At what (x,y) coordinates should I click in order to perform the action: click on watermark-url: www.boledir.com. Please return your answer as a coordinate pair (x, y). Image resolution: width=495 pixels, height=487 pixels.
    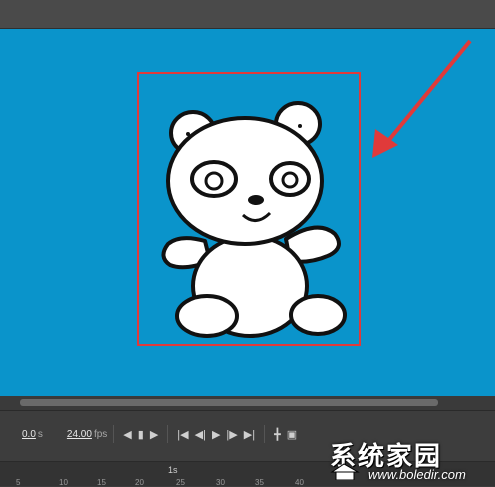
    Looking at the image, I should click on (417, 474).